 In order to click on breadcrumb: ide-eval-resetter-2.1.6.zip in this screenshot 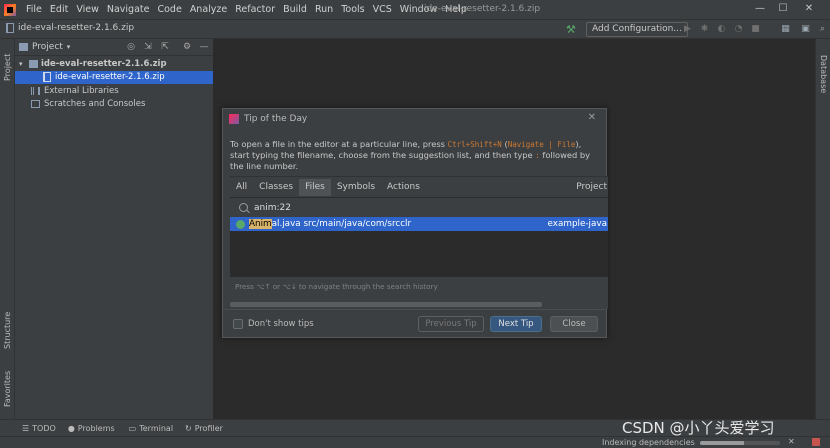, I will do `click(70, 28)`.